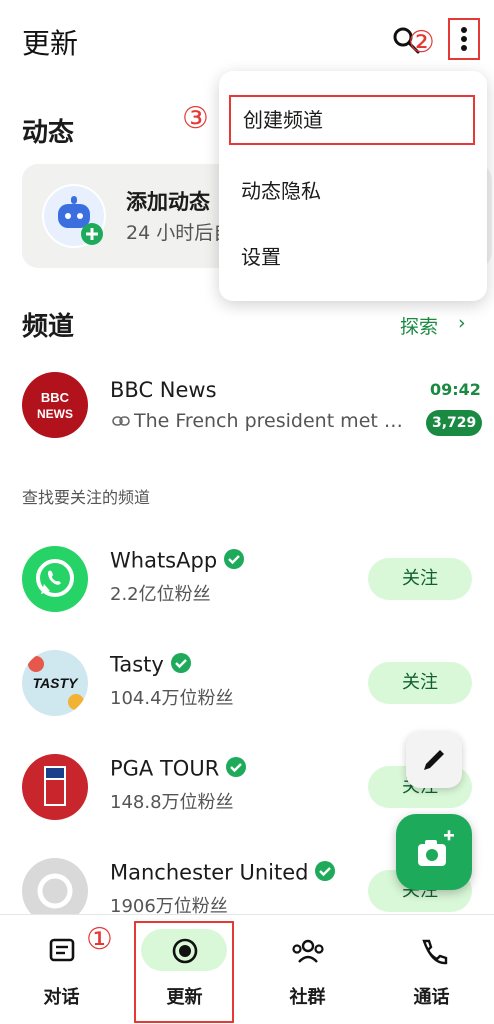 The image size is (494, 1024). Describe the element at coordinates (86, 497) in the screenshot. I see `find-channels-title: 查找要关注的频道` at that location.